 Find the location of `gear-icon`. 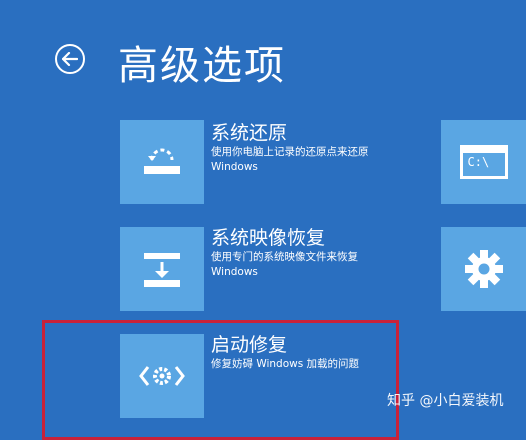

gear-icon is located at coordinates (483, 269).